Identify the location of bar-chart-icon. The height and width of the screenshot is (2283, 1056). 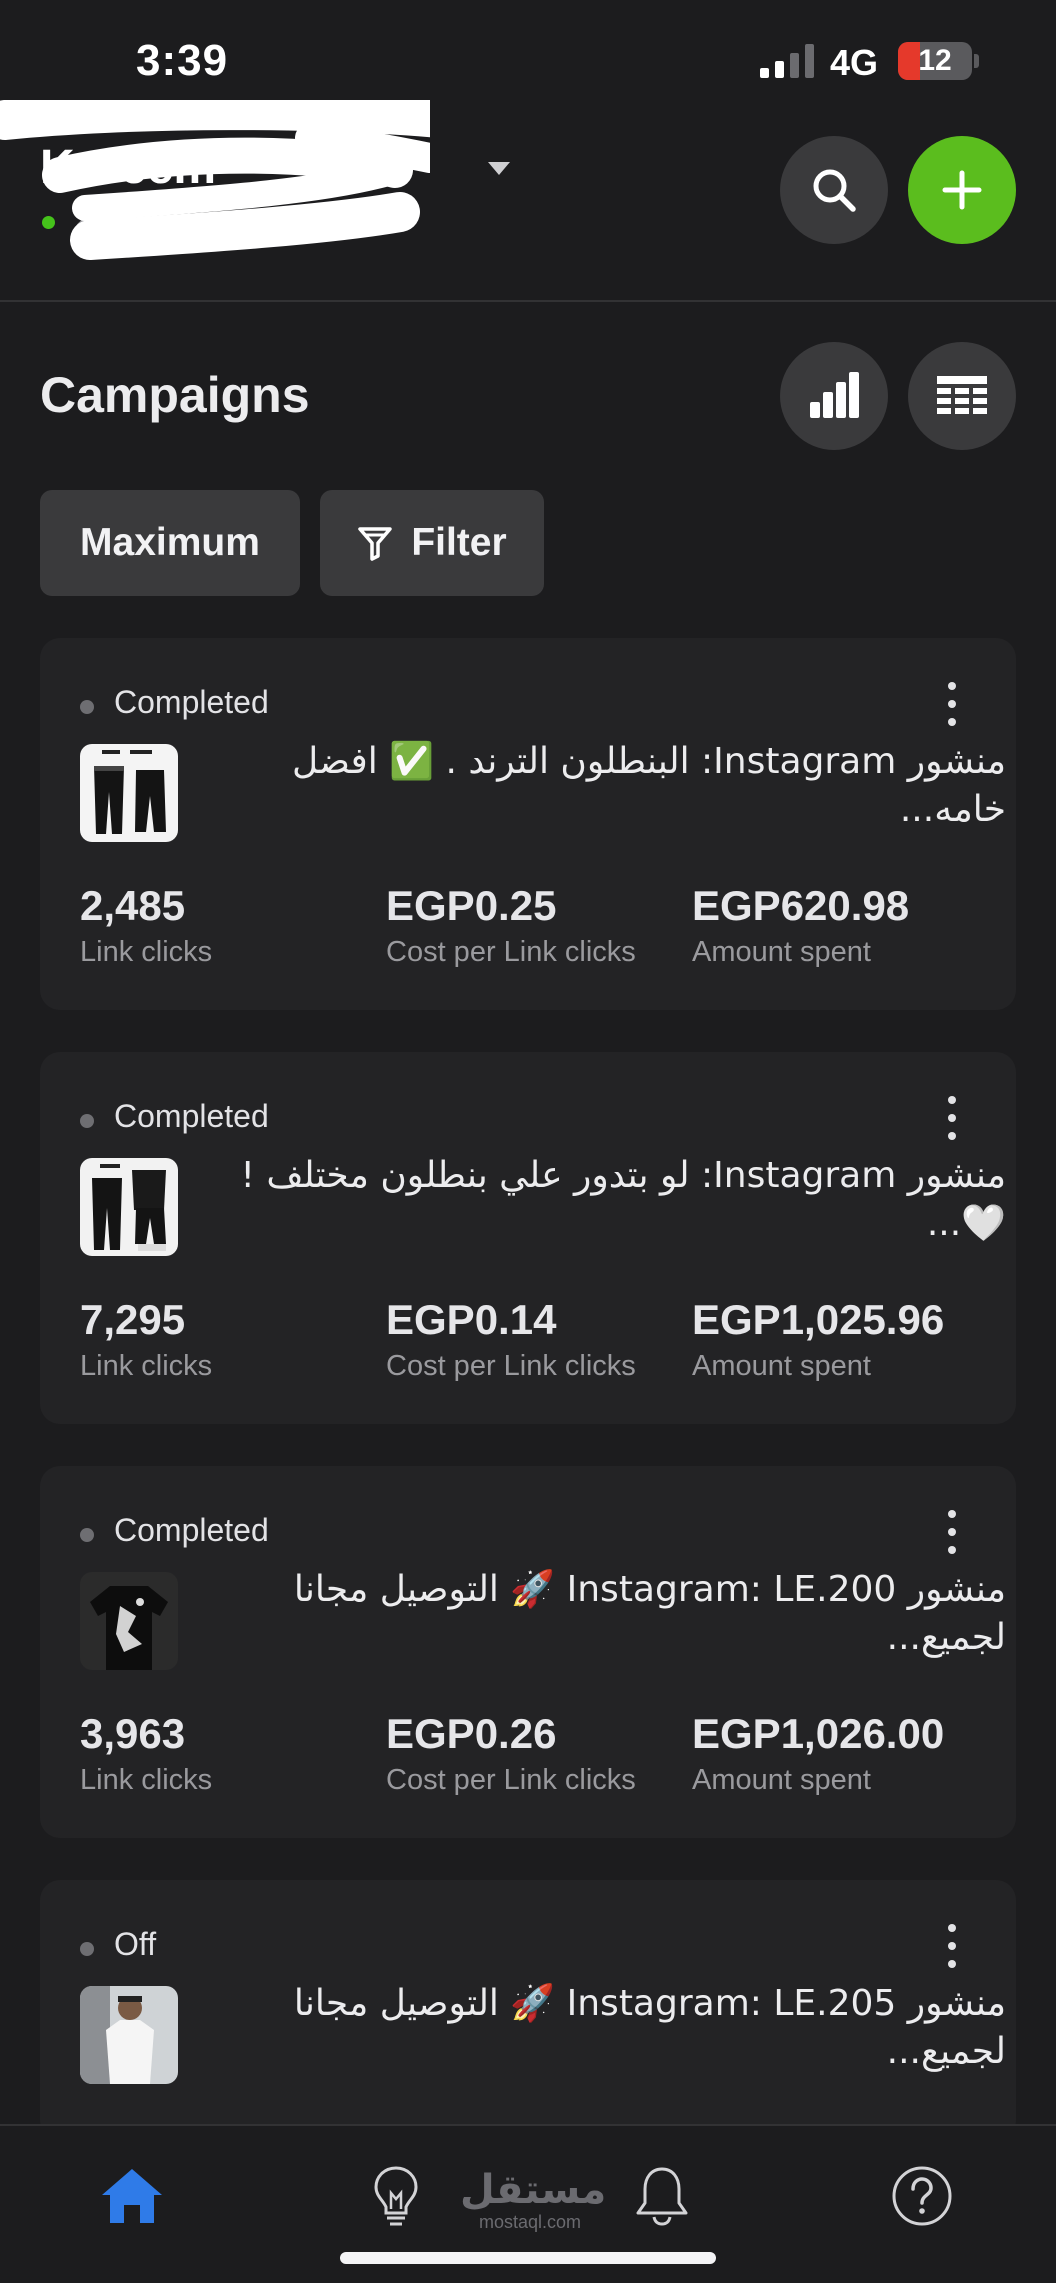
(834, 395).